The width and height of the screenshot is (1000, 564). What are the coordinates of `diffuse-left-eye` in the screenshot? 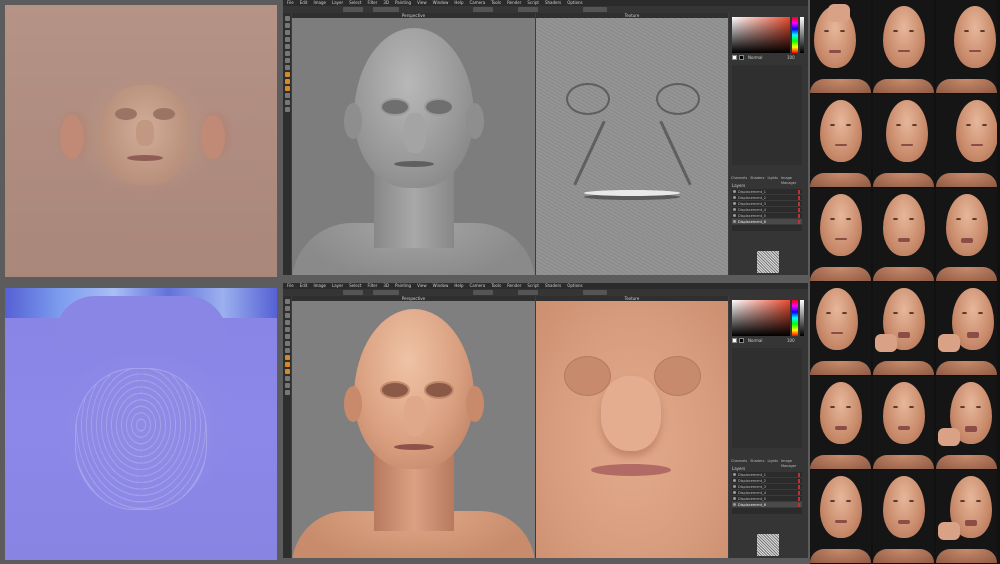 It's located at (587, 376).